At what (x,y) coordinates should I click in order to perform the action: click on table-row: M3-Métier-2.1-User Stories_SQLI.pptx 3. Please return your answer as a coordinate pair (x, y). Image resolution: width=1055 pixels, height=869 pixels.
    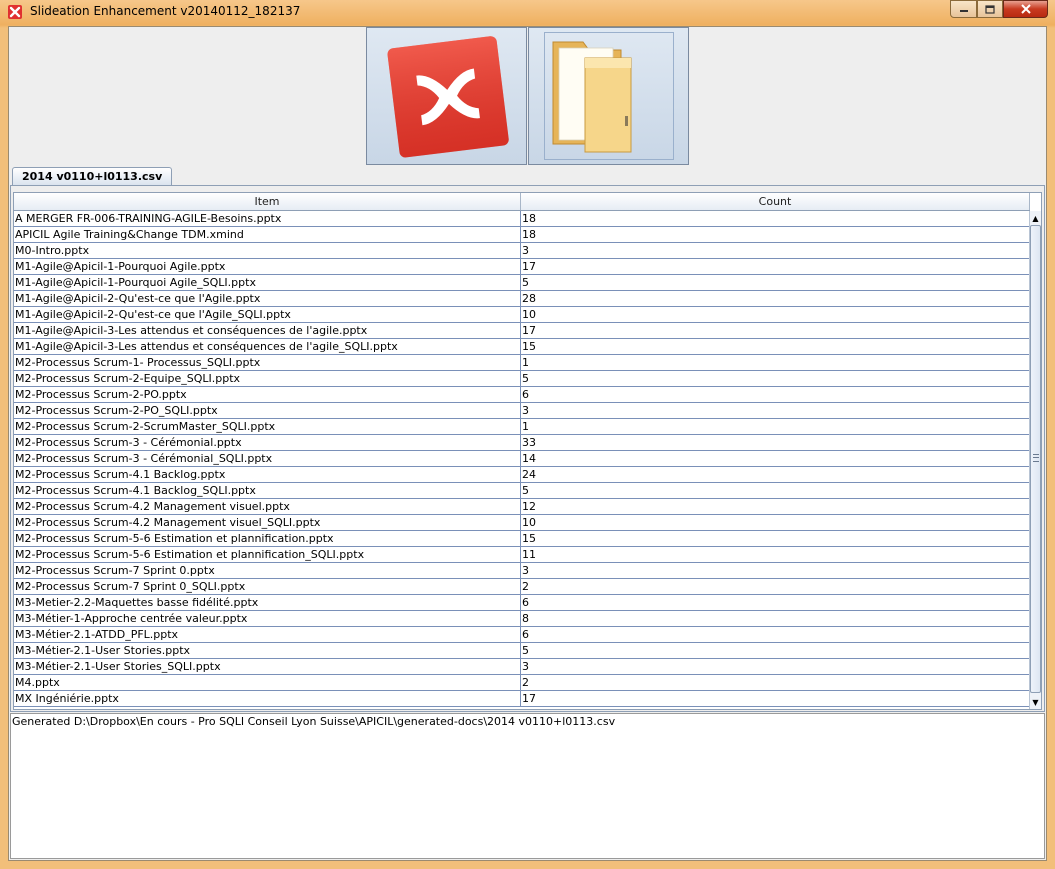
    Looking at the image, I should click on (522, 667).